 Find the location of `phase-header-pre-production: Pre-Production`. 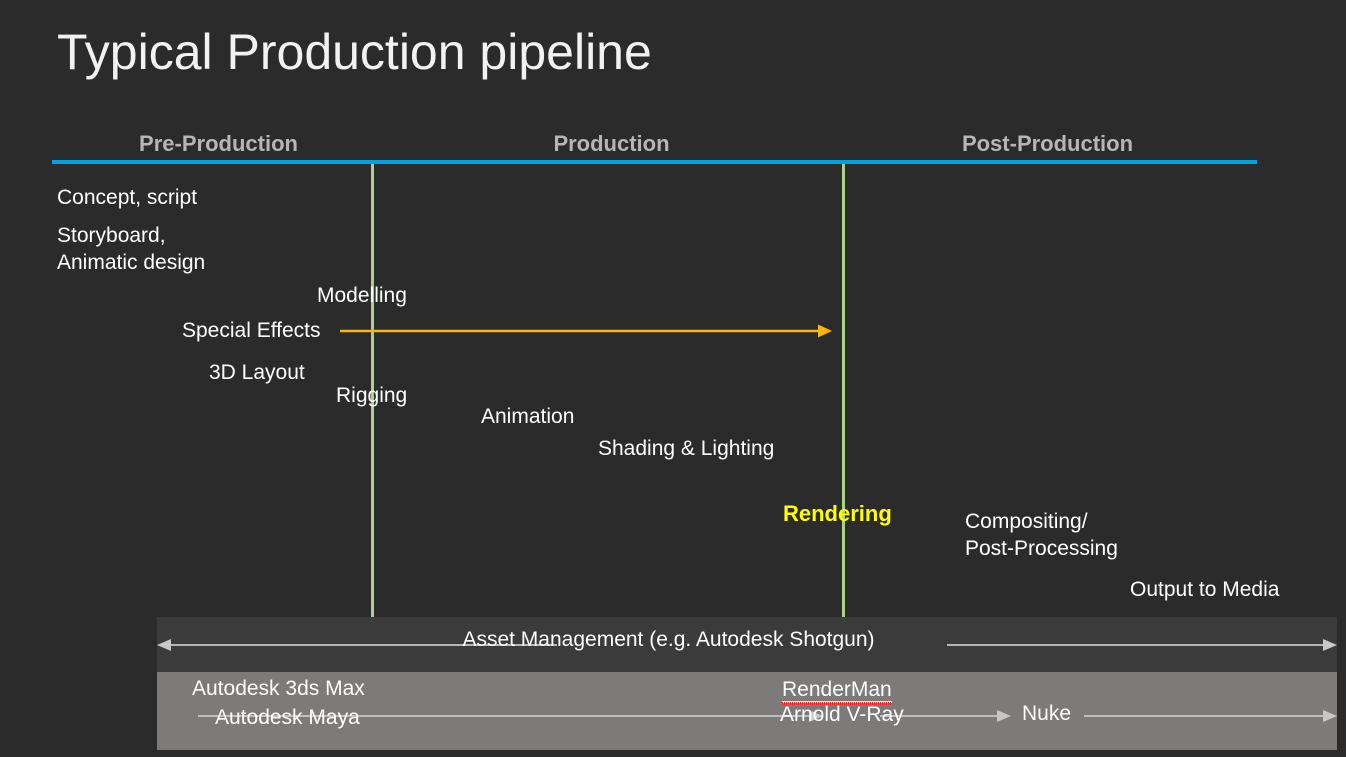

phase-header-pre-production: Pre-Production is located at coordinates (218, 143).